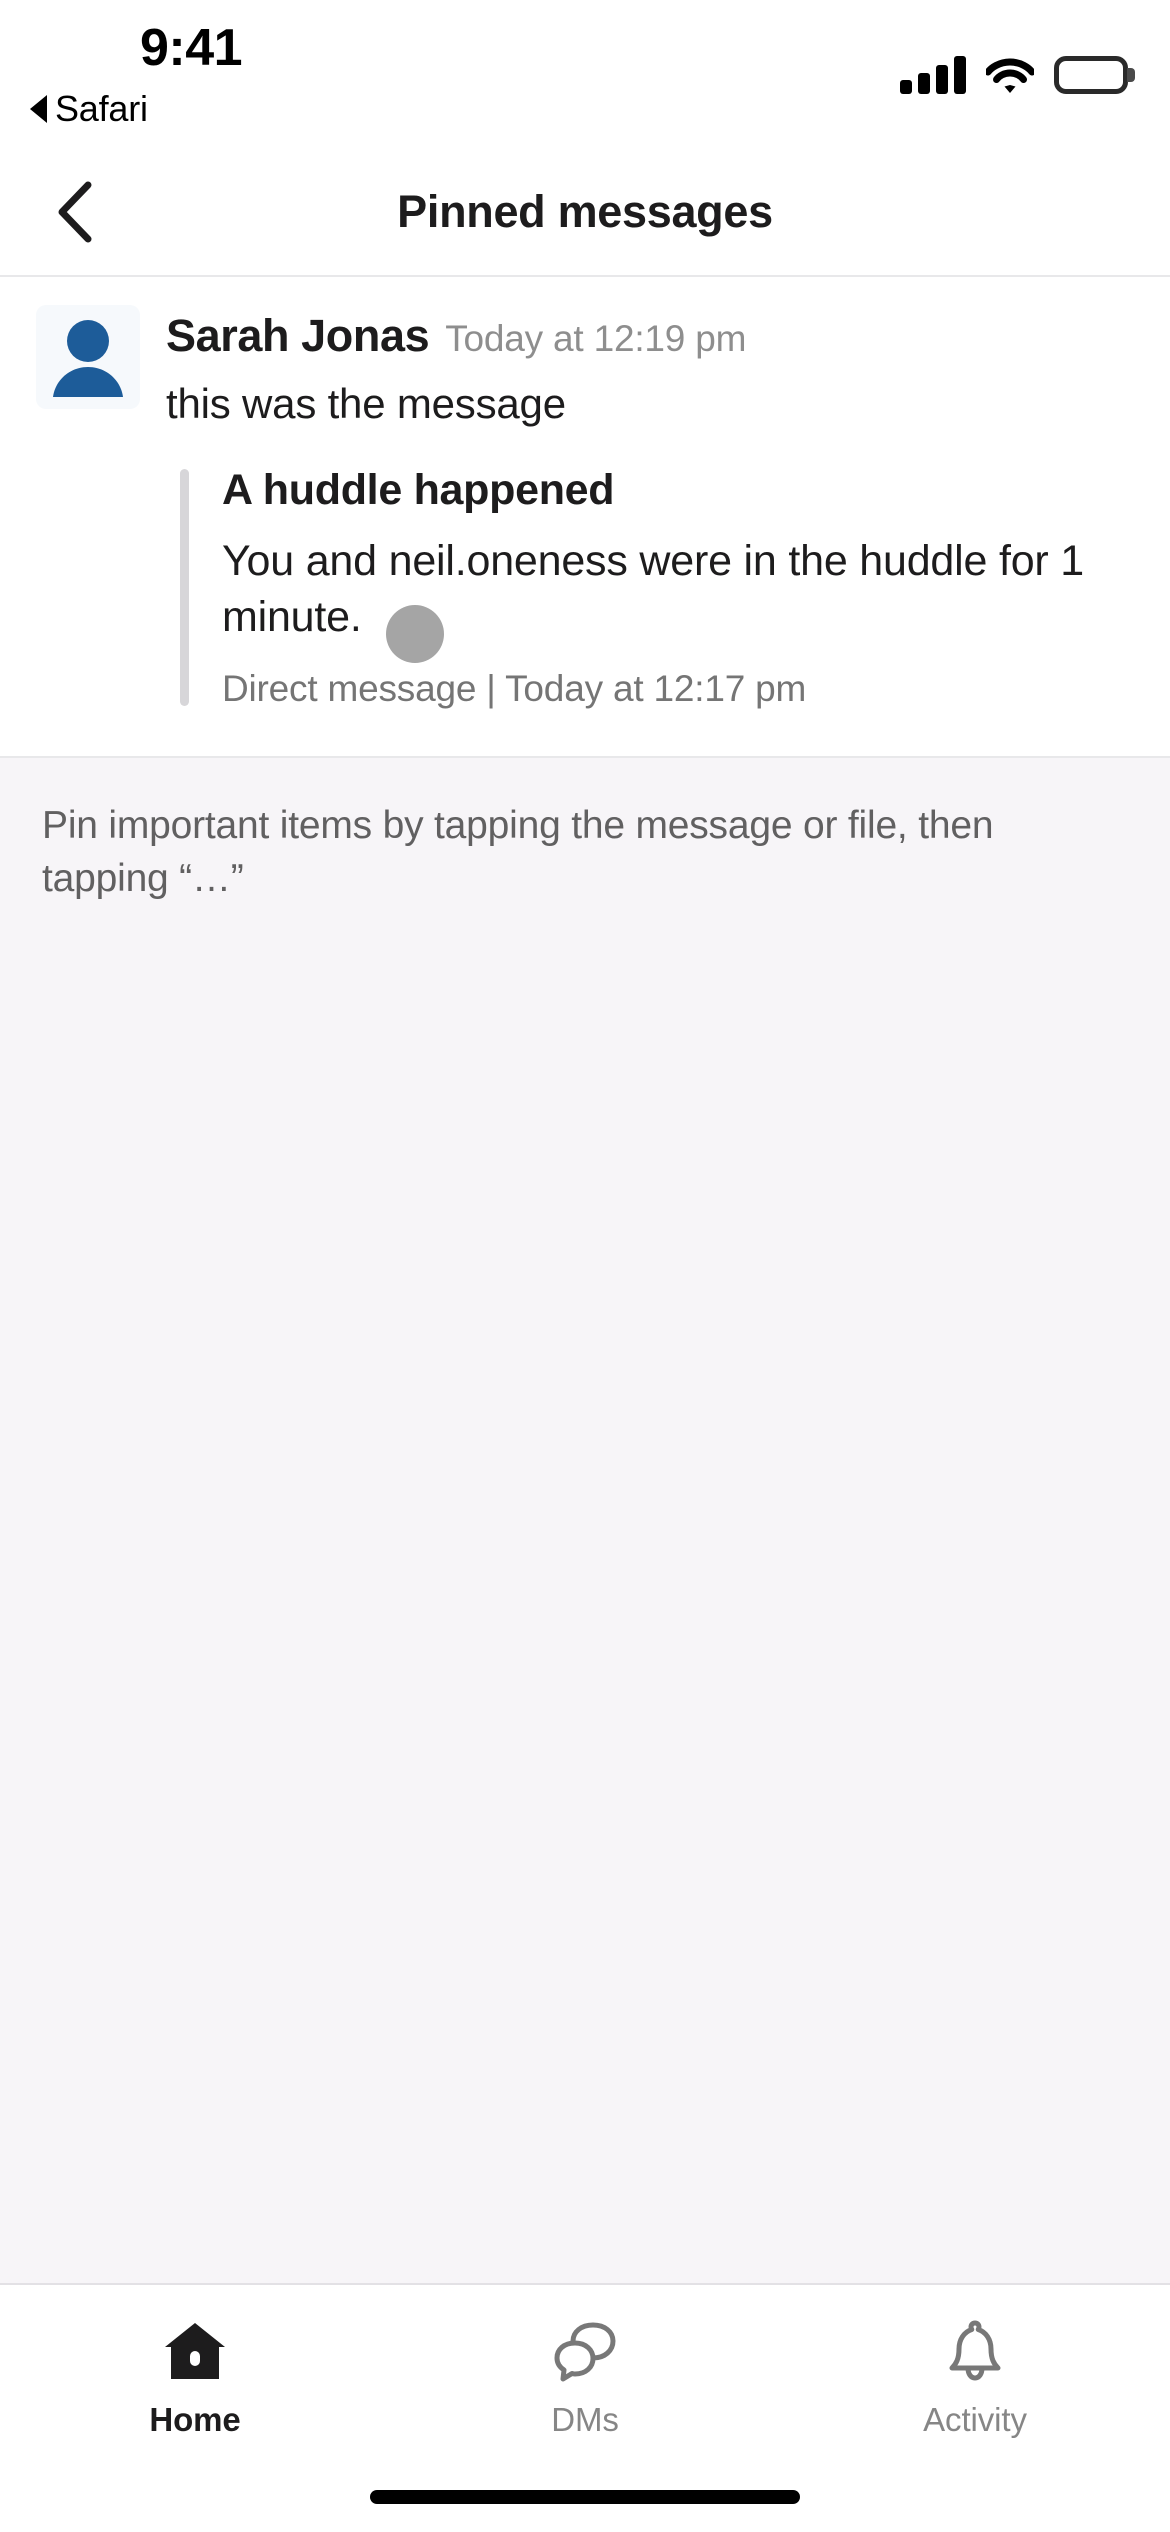 The image size is (1170, 2532). I want to click on battery-full-icon, so click(1091, 75).